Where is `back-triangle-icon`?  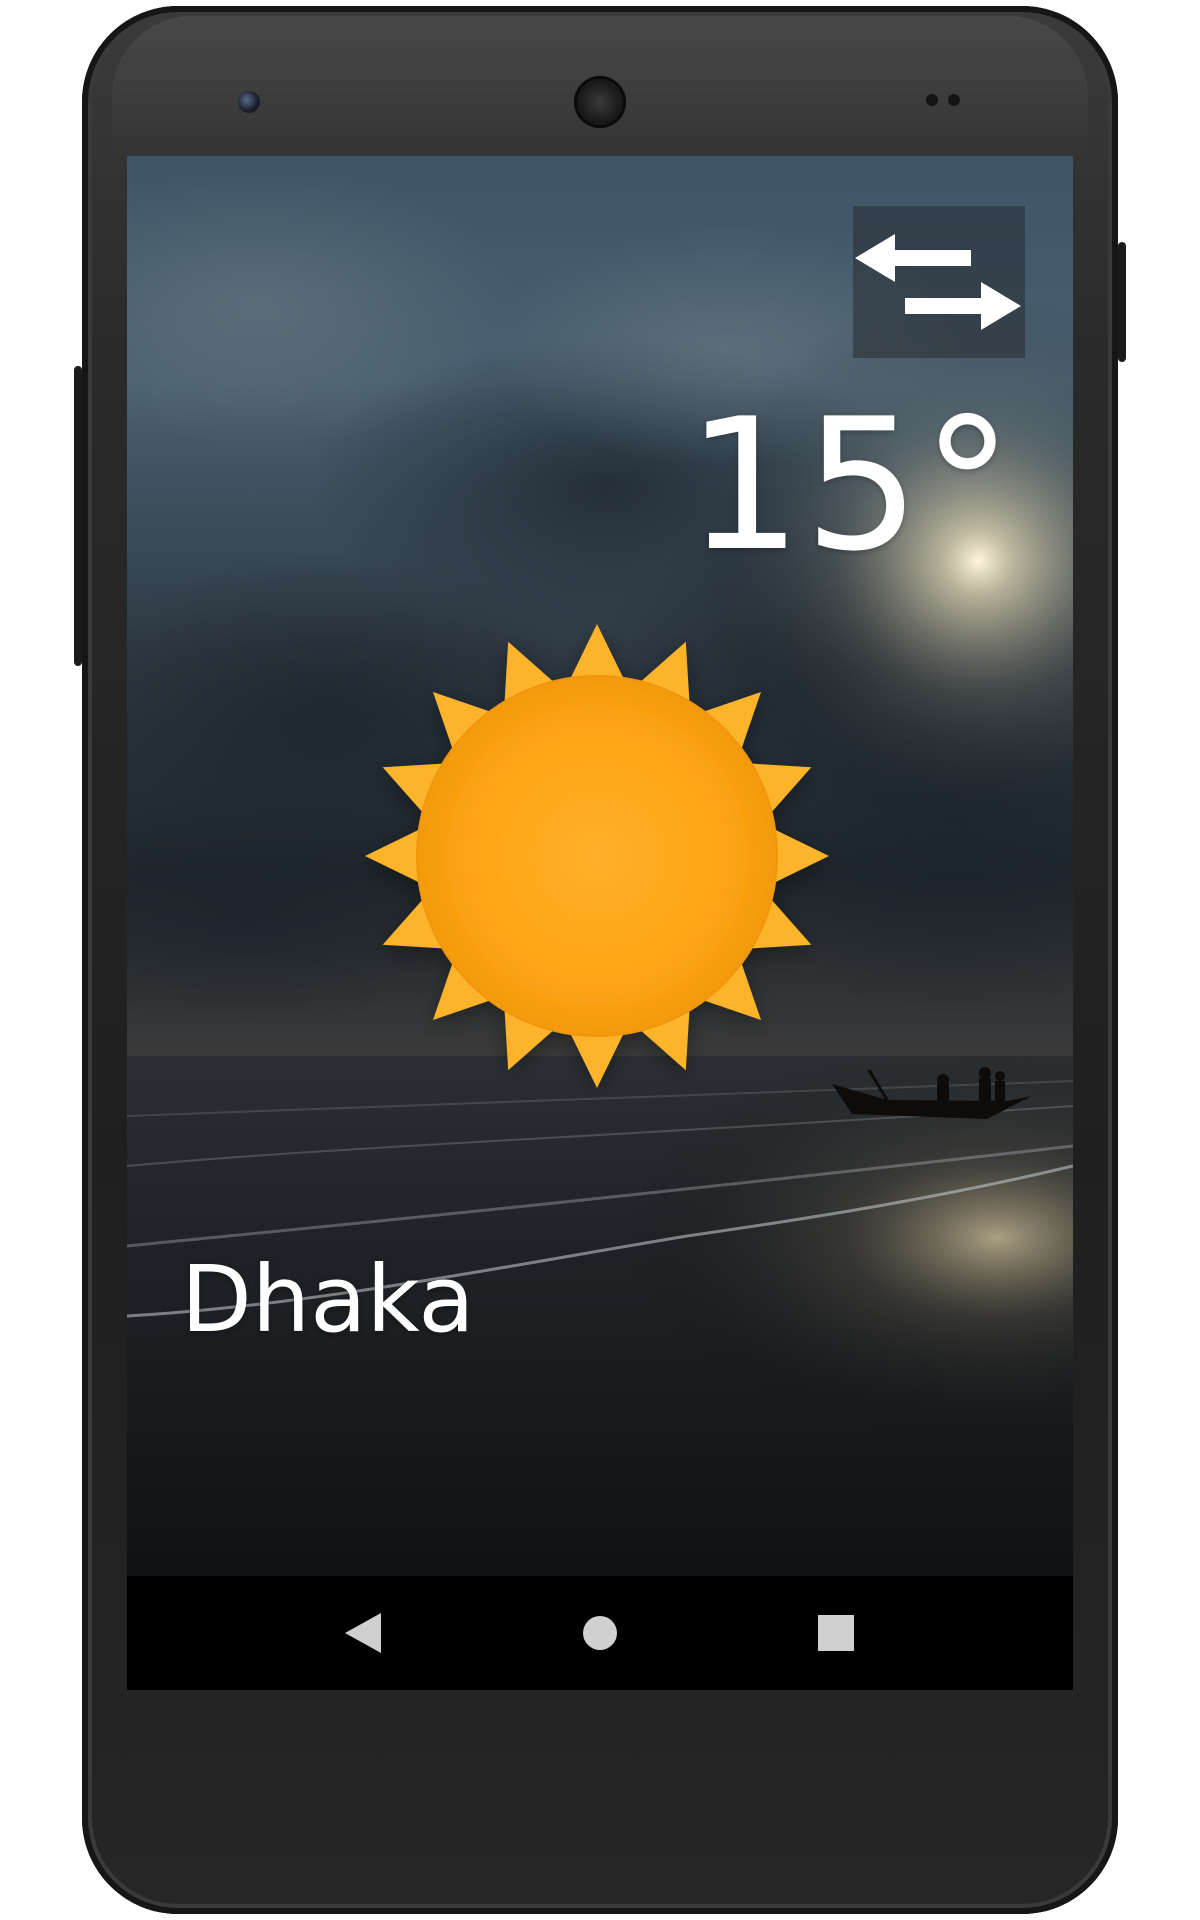 back-triangle-icon is located at coordinates (363, 1633).